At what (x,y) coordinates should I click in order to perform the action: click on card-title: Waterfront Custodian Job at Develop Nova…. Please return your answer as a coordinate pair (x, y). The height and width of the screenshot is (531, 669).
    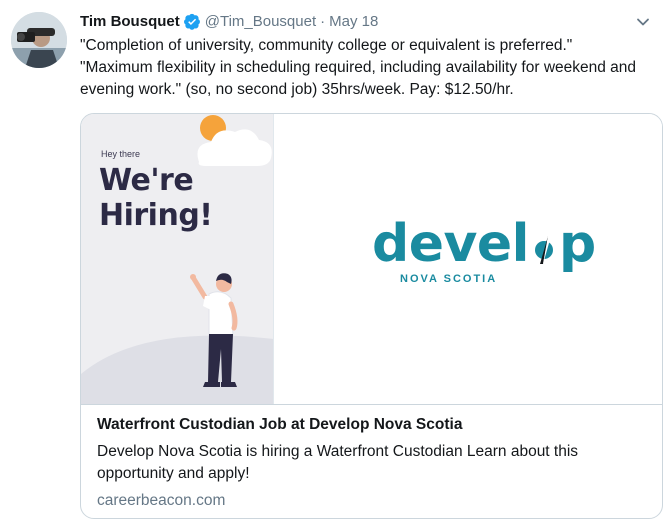
    Looking at the image, I should click on (377, 425).